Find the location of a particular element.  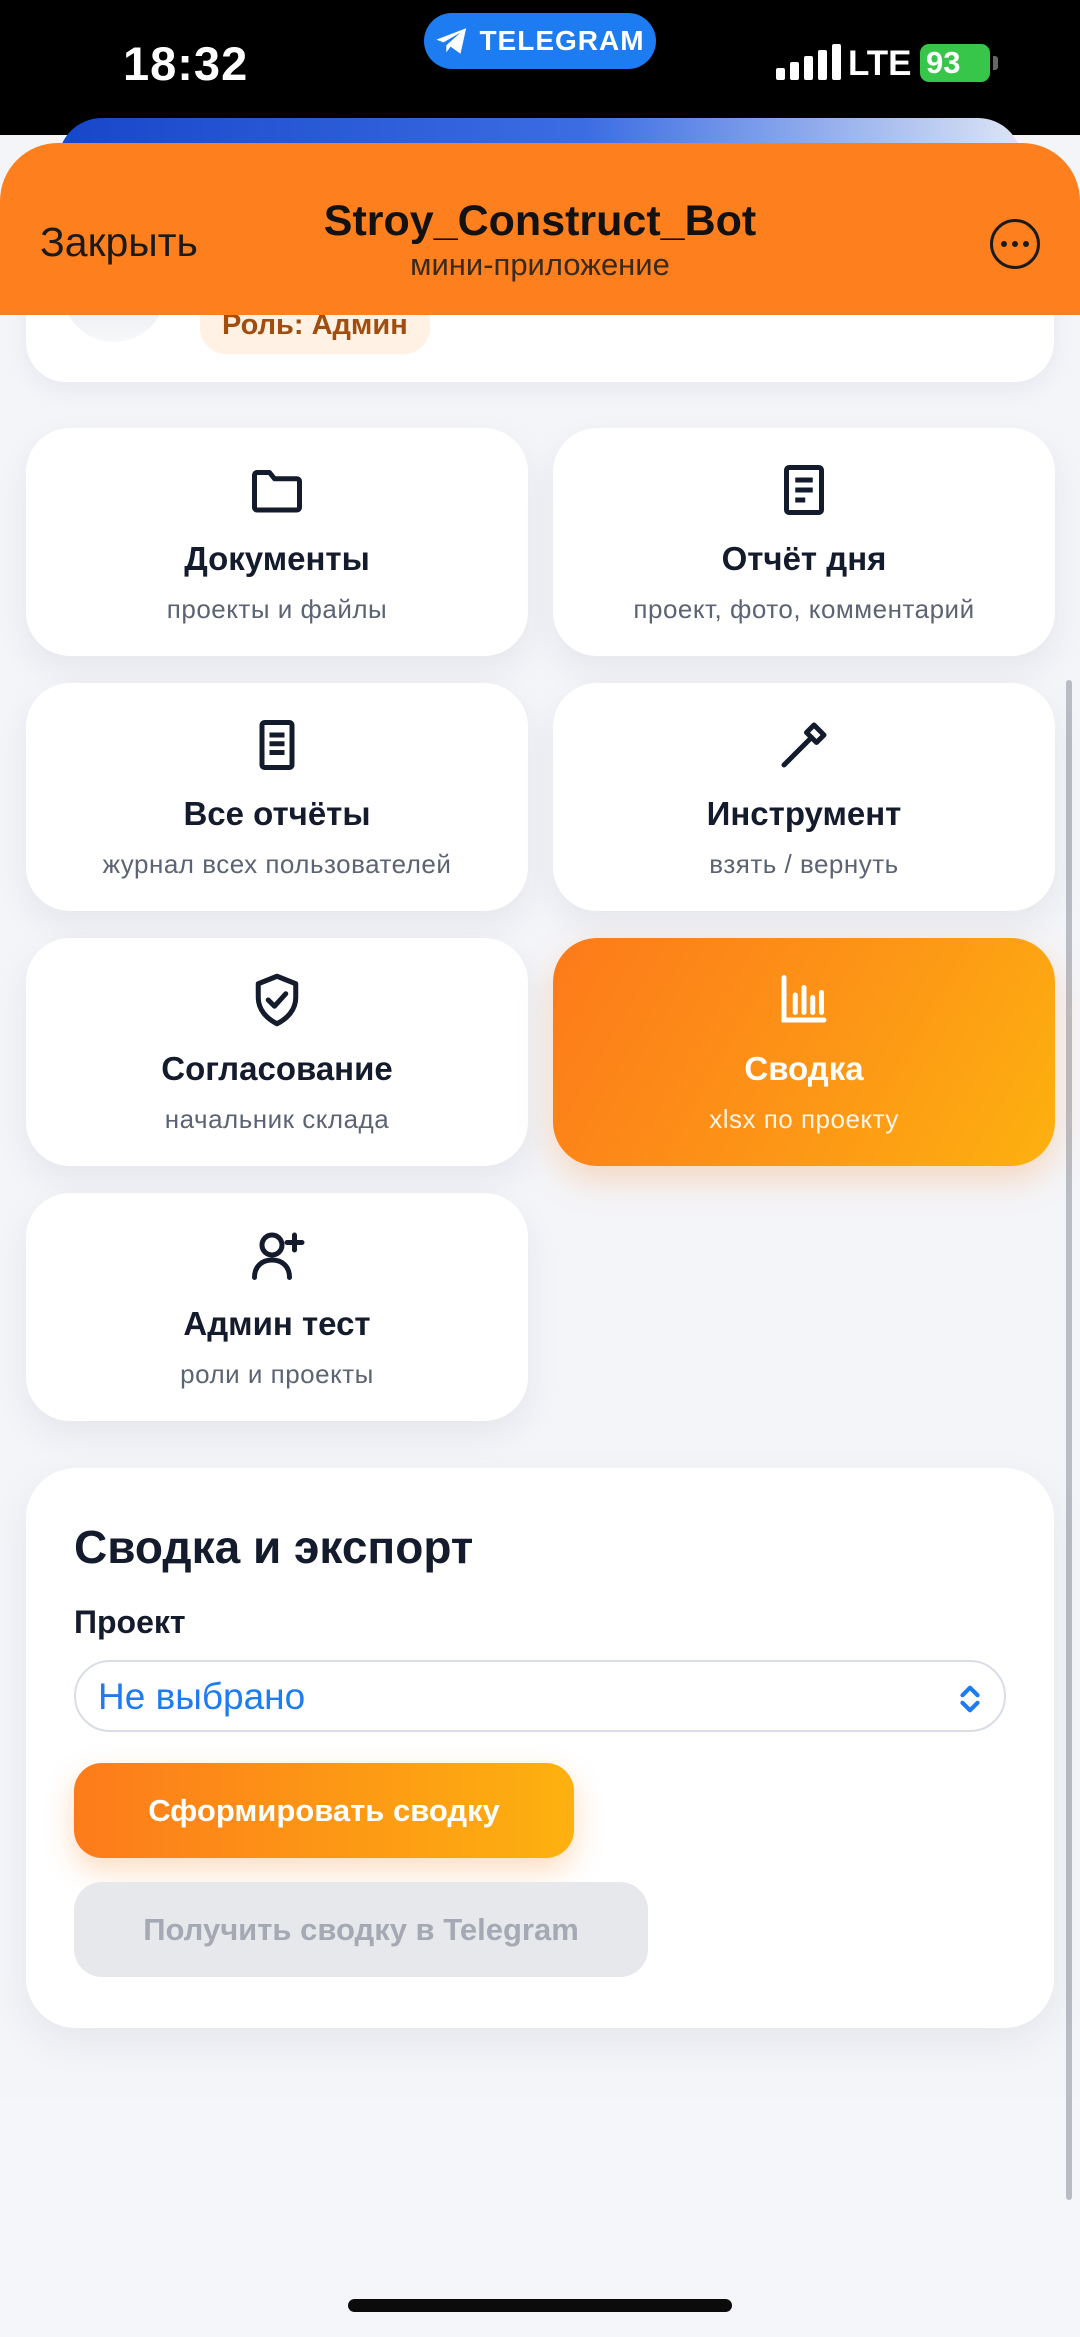

report-icon is located at coordinates (804, 490).